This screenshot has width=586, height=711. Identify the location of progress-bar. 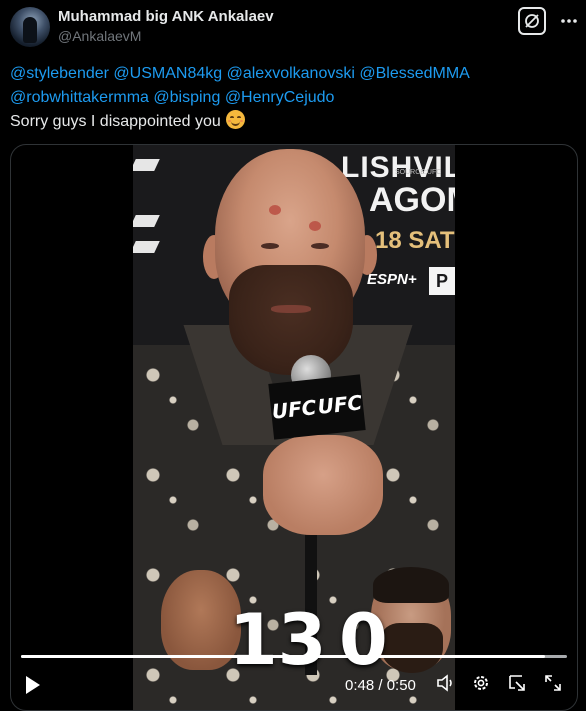
(294, 656).